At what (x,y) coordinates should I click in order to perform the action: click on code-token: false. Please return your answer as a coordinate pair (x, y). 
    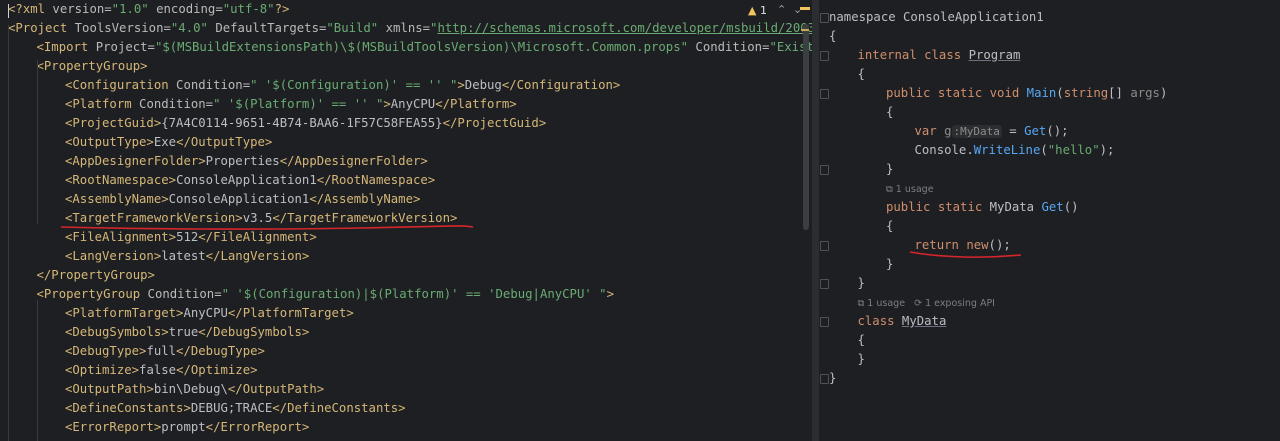
    Looking at the image, I should click on (158, 370).